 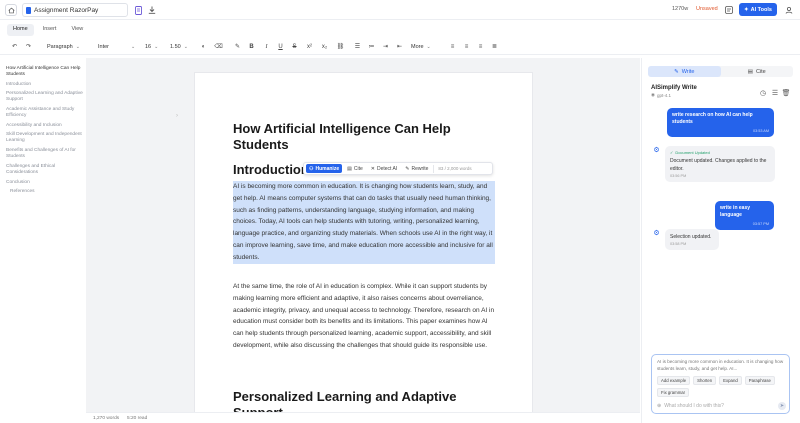 I want to click on align-left-button: ≡, so click(x=452, y=46).